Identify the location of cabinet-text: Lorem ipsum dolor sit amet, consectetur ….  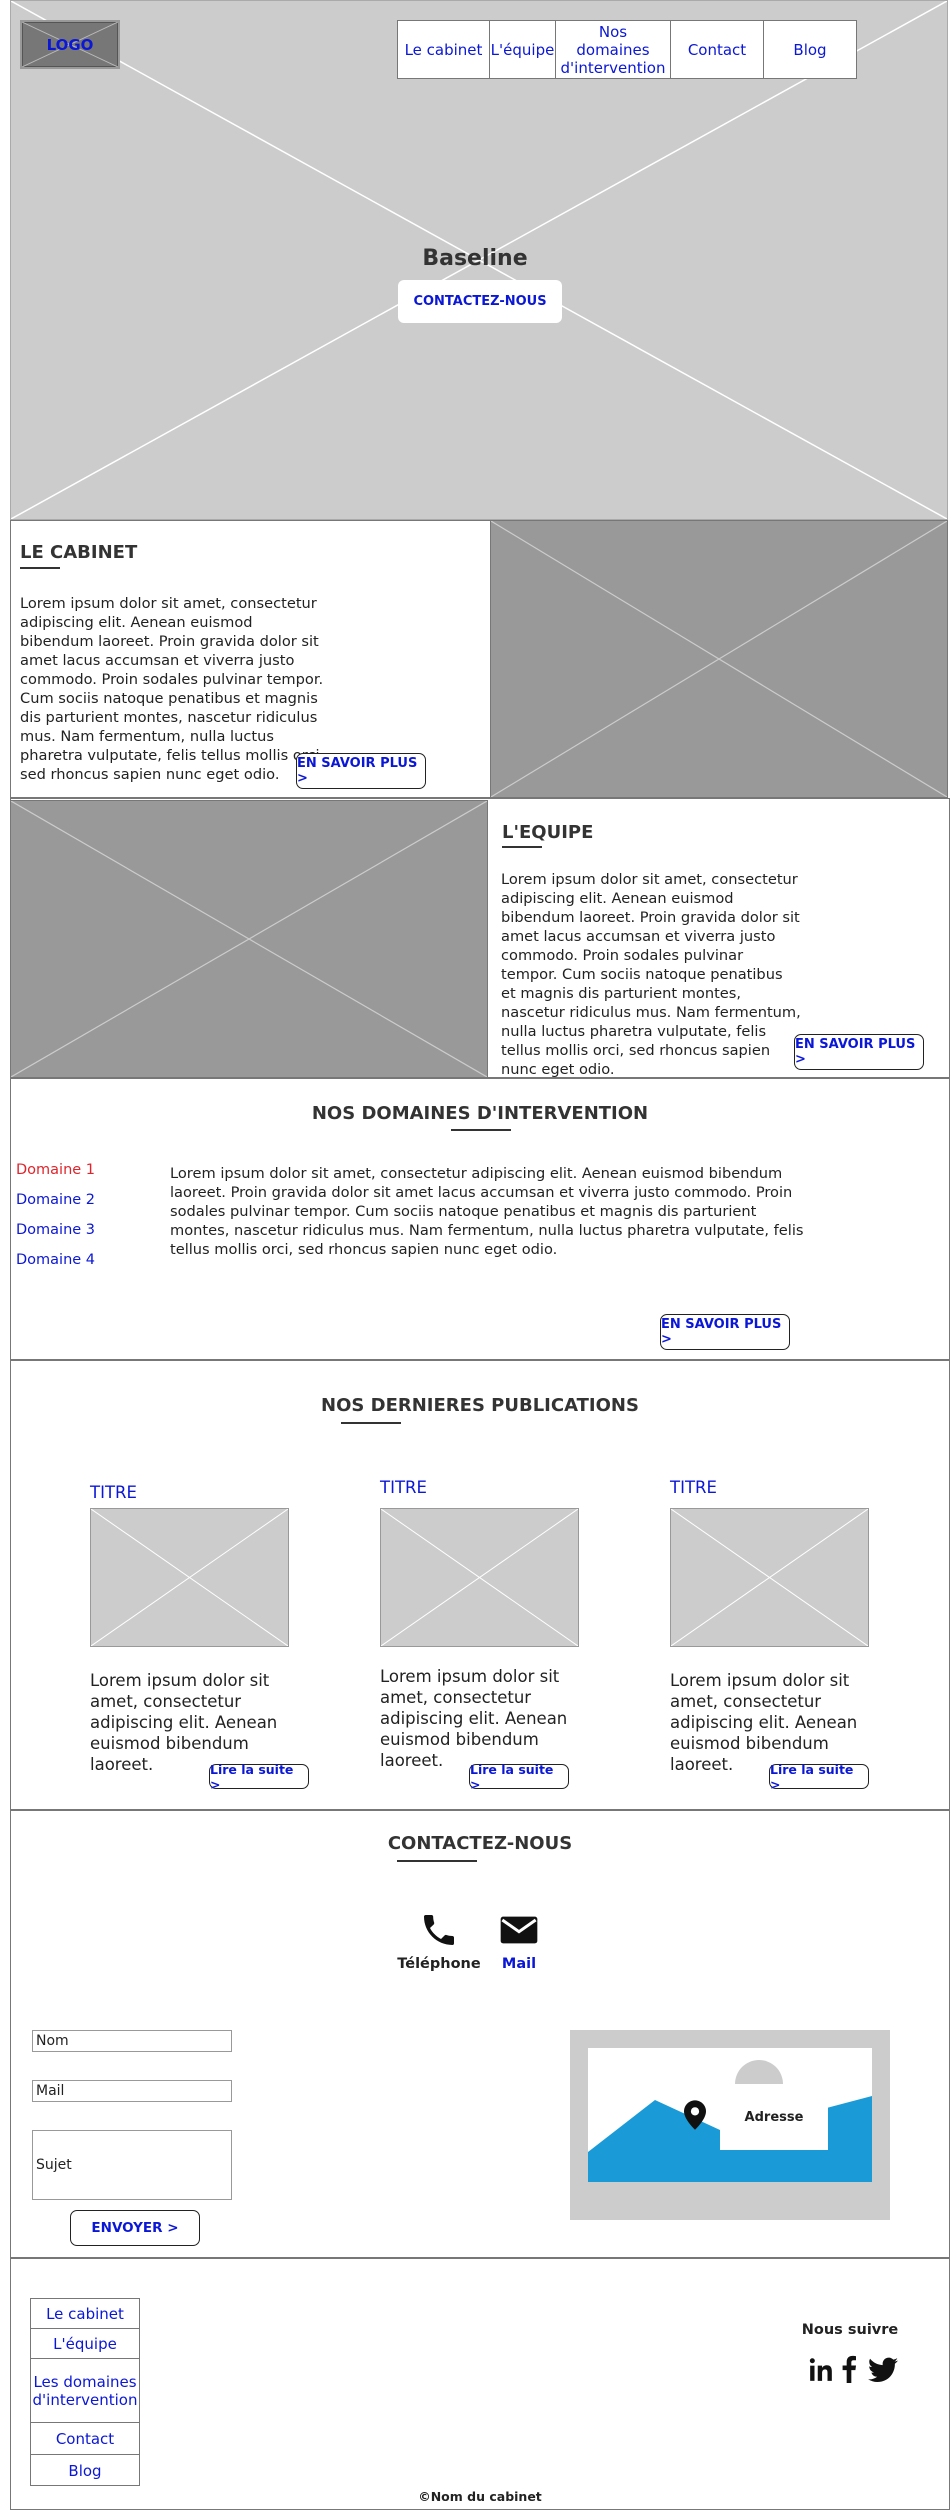
(172, 689).